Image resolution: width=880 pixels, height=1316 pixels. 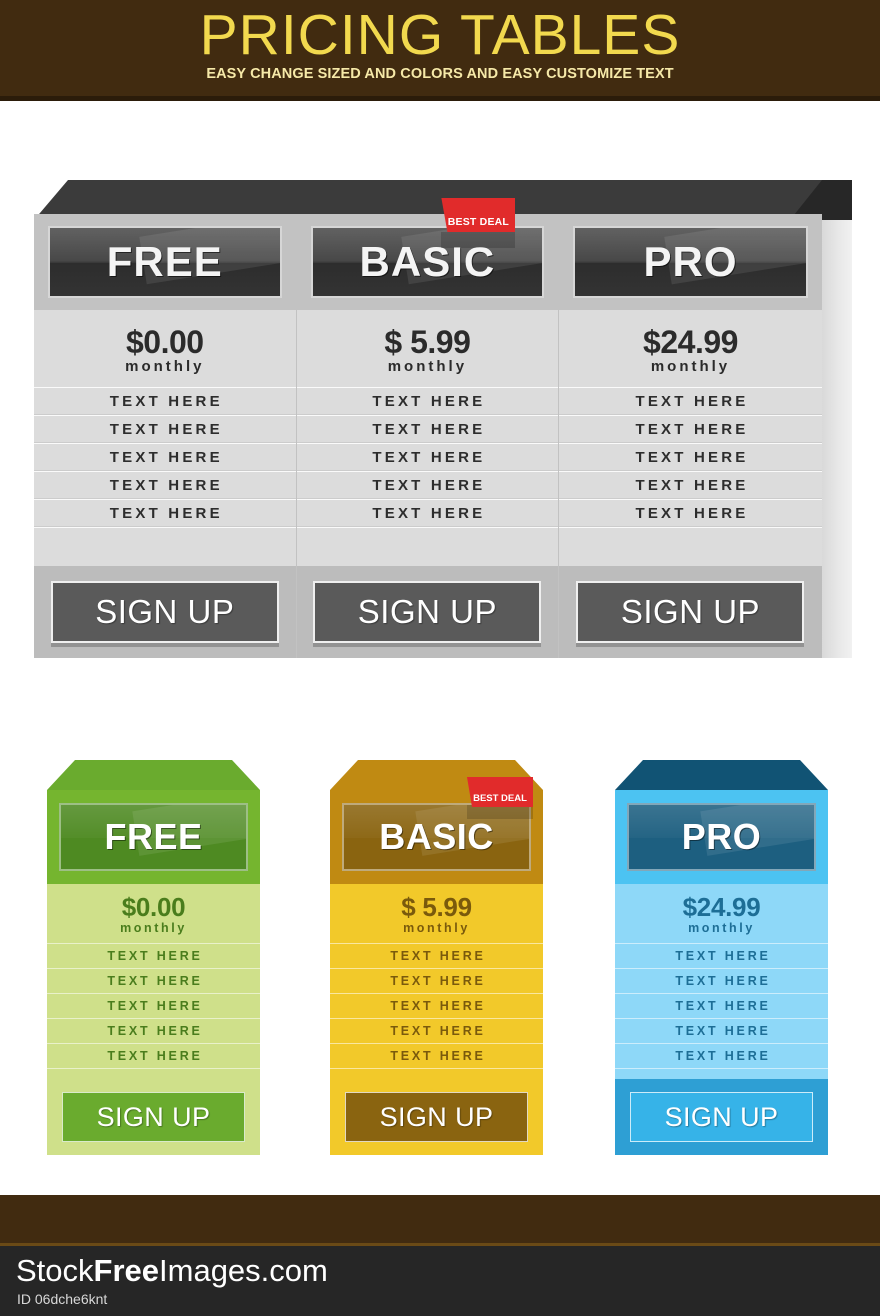 I want to click on brand-highlight: Free, so click(x=126, y=1270).